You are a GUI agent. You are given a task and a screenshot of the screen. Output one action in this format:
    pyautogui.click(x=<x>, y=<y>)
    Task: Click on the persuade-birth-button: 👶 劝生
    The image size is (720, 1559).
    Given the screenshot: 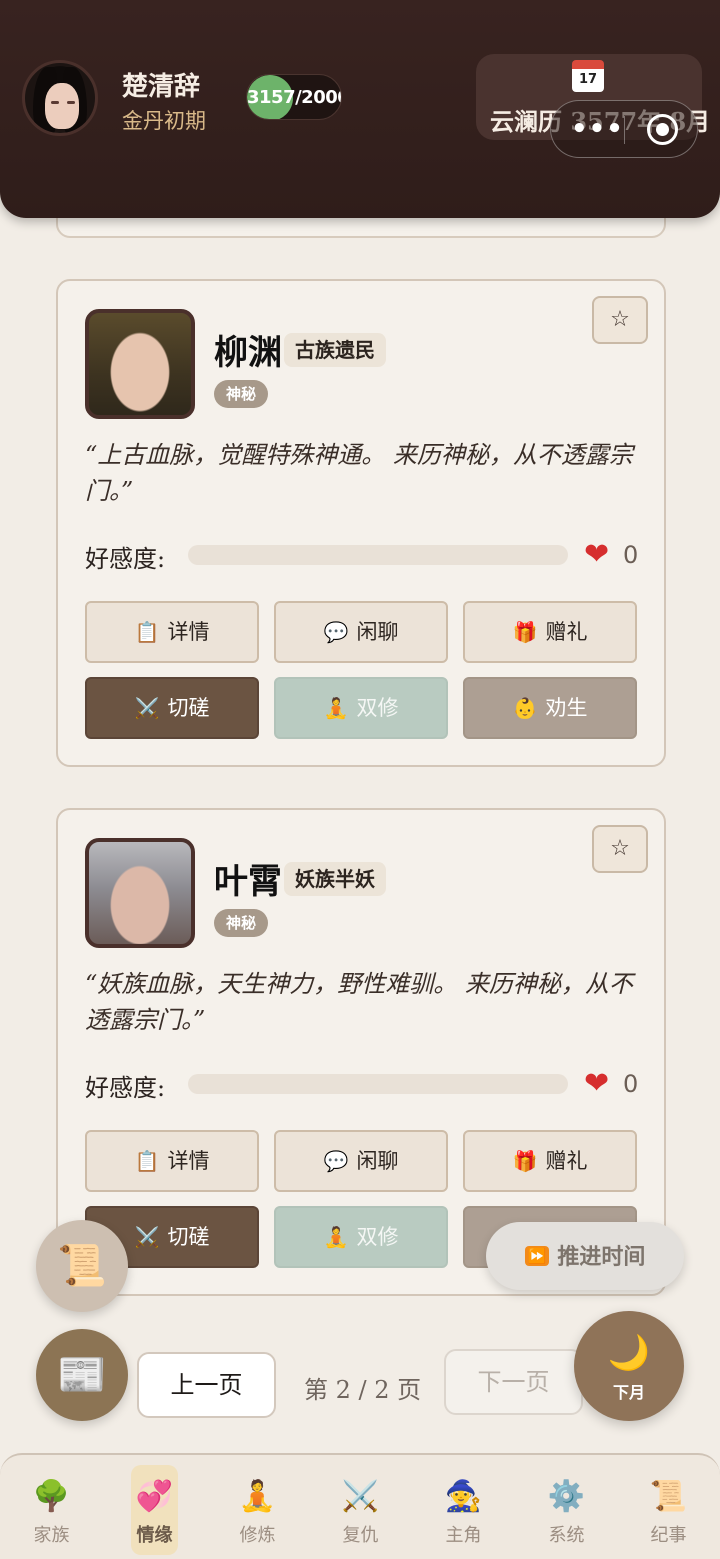 What is the action you would take?
    pyautogui.click(x=550, y=708)
    